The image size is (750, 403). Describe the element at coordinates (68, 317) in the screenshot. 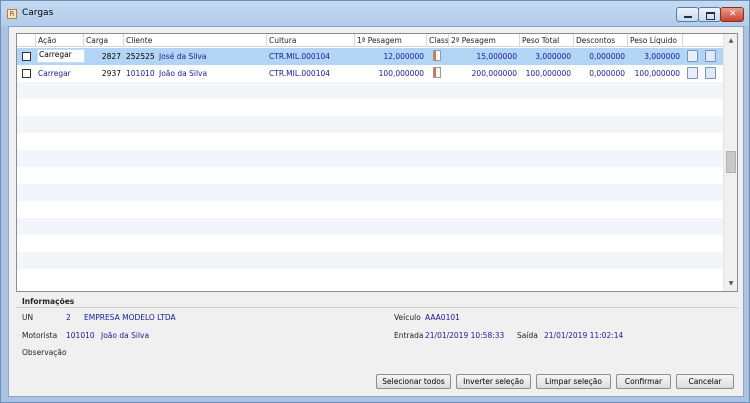

I see `un-code: 2` at that location.